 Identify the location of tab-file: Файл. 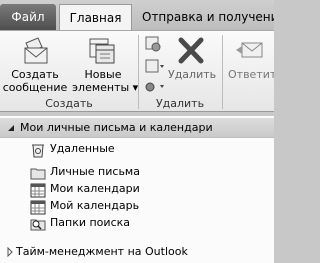
(28, 17).